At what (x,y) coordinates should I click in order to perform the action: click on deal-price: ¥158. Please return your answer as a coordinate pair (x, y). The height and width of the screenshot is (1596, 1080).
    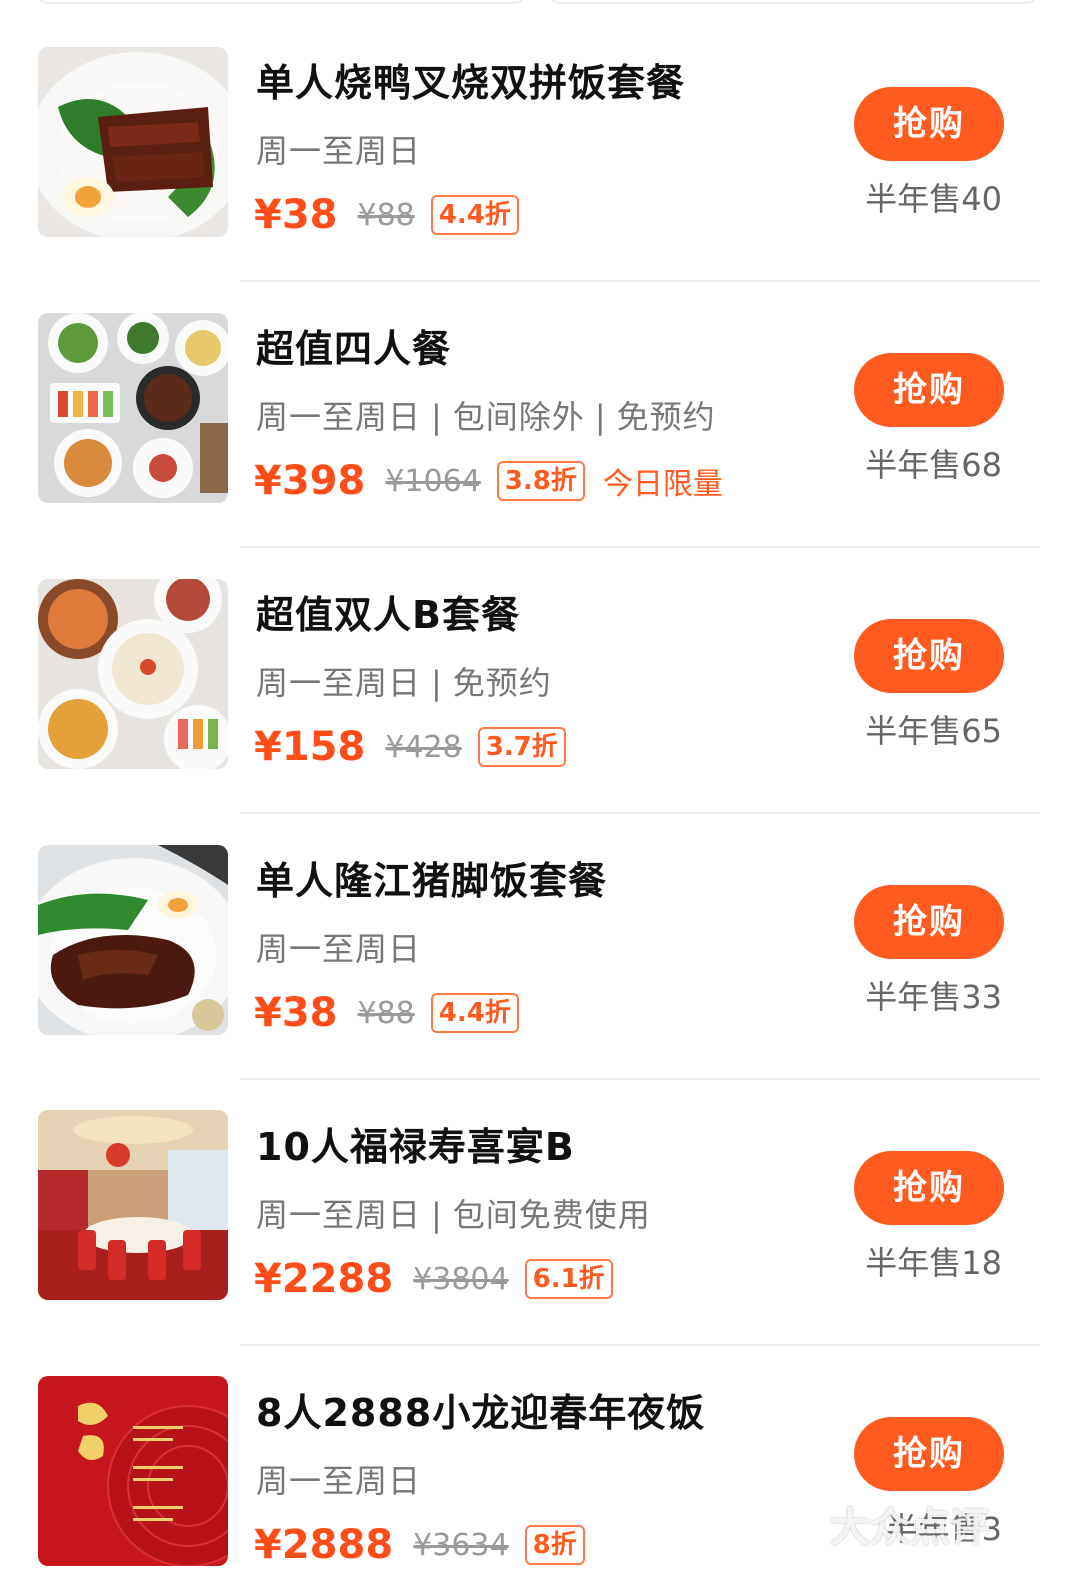
    Looking at the image, I should click on (310, 747).